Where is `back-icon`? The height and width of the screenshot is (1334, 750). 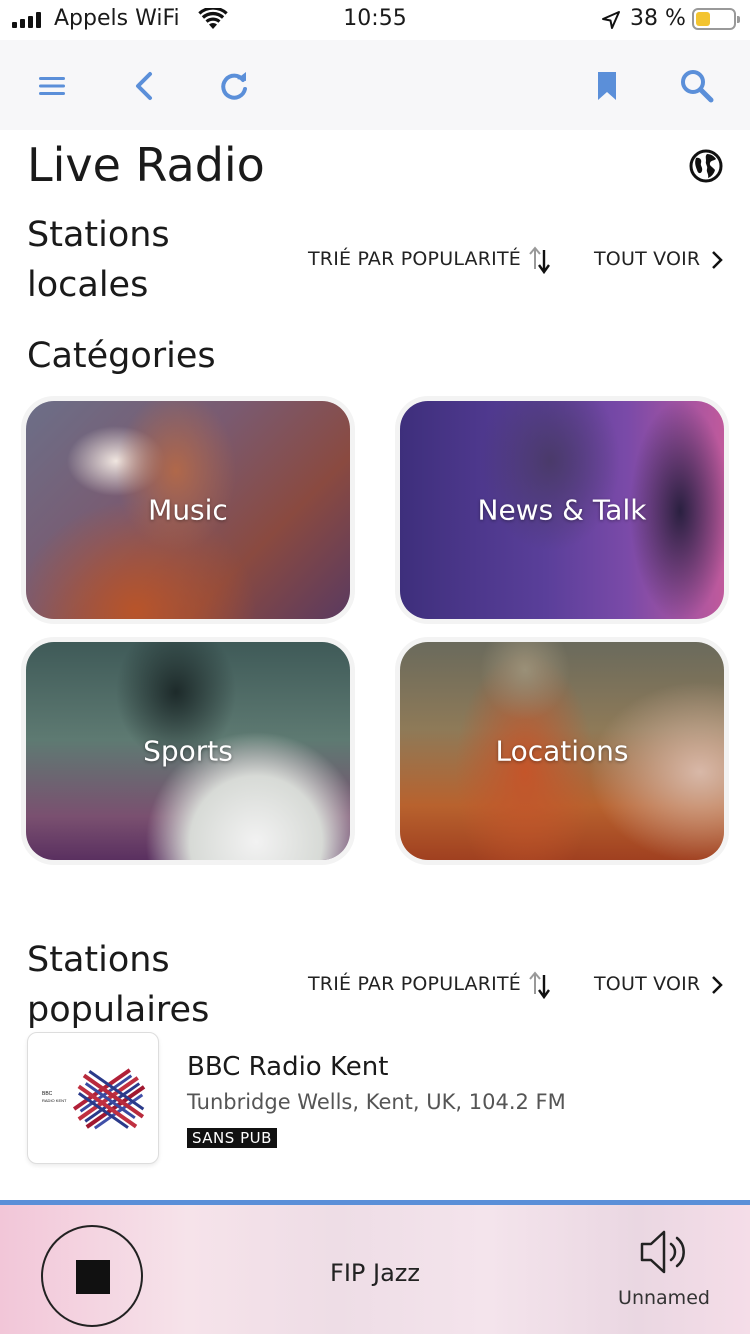
back-icon is located at coordinates (144, 86).